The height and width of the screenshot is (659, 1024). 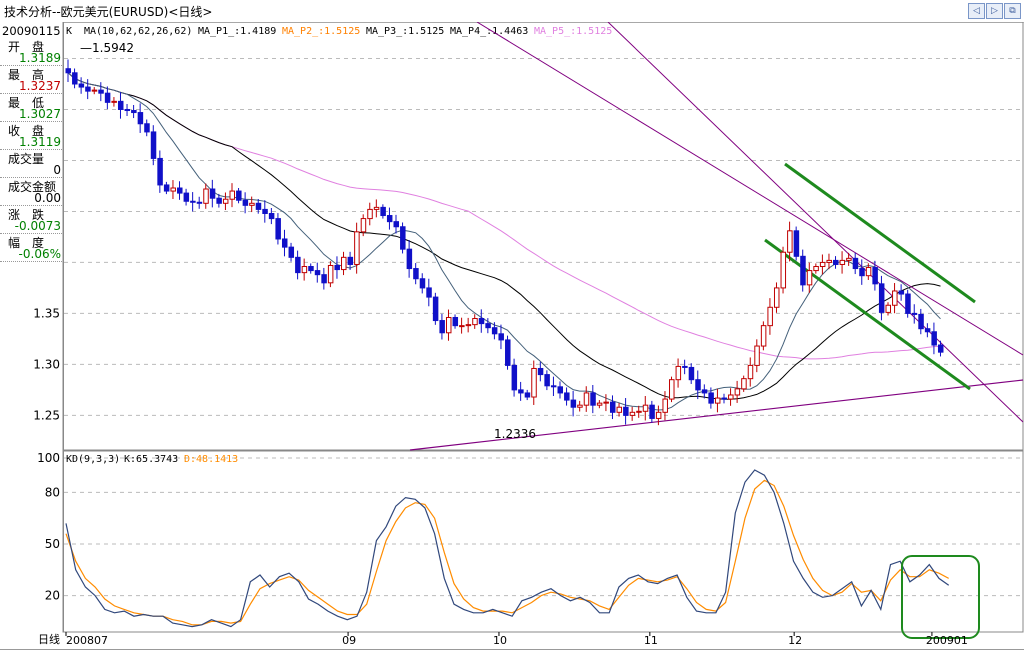 I want to click on nav-forward-button: ▷, so click(x=994, y=11).